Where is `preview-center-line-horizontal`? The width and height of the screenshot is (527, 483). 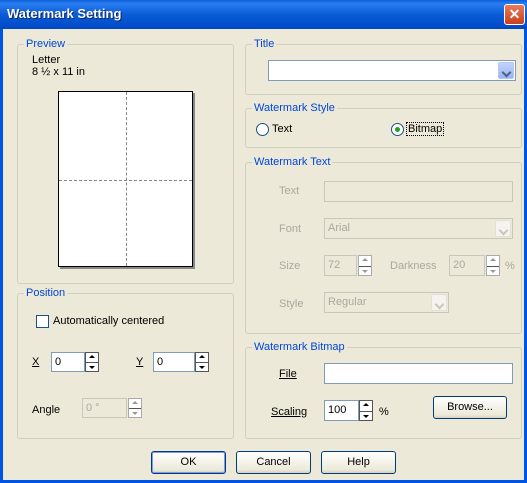
preview-center-line-horizontal is located at coordinates (125, 180).